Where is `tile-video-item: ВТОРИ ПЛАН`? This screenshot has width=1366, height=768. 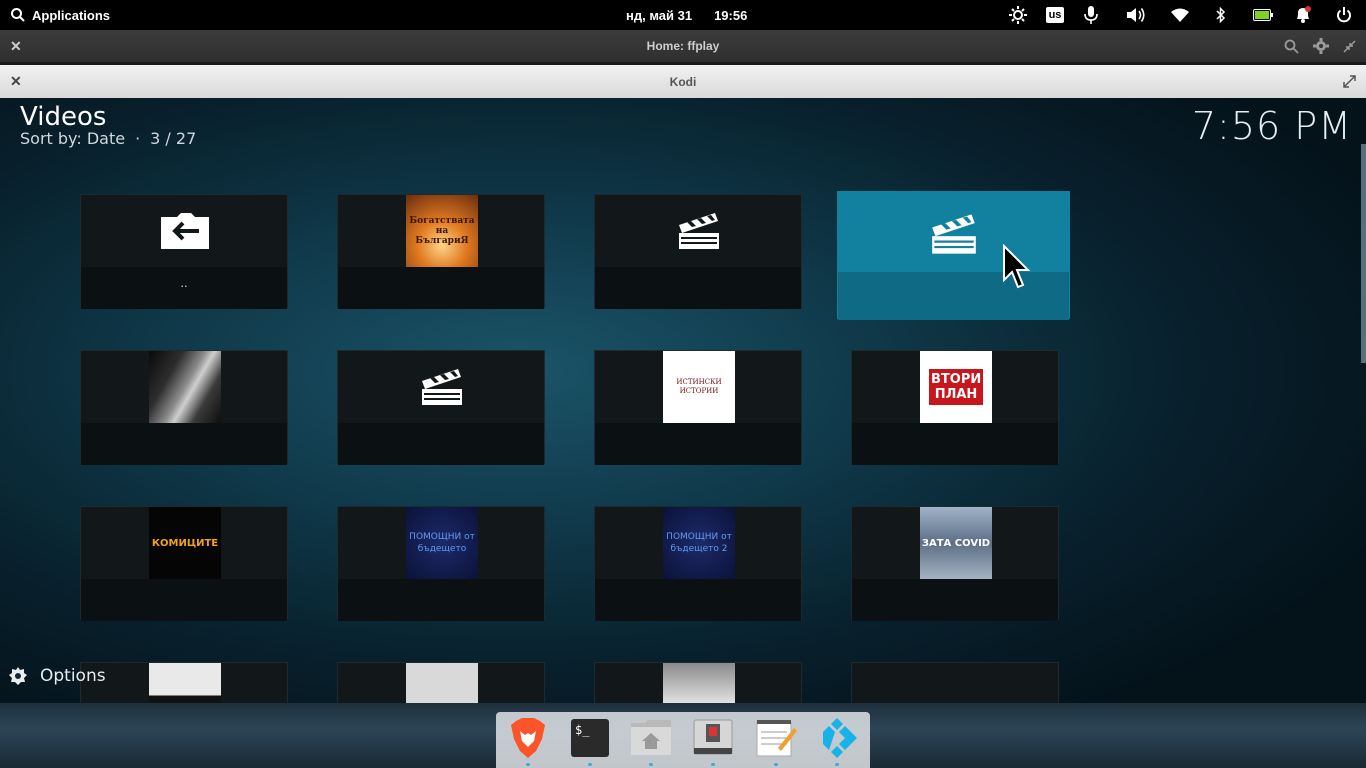
tile-video-item: ВТОРИ ПЛАН is located at coordinates (955, 407).